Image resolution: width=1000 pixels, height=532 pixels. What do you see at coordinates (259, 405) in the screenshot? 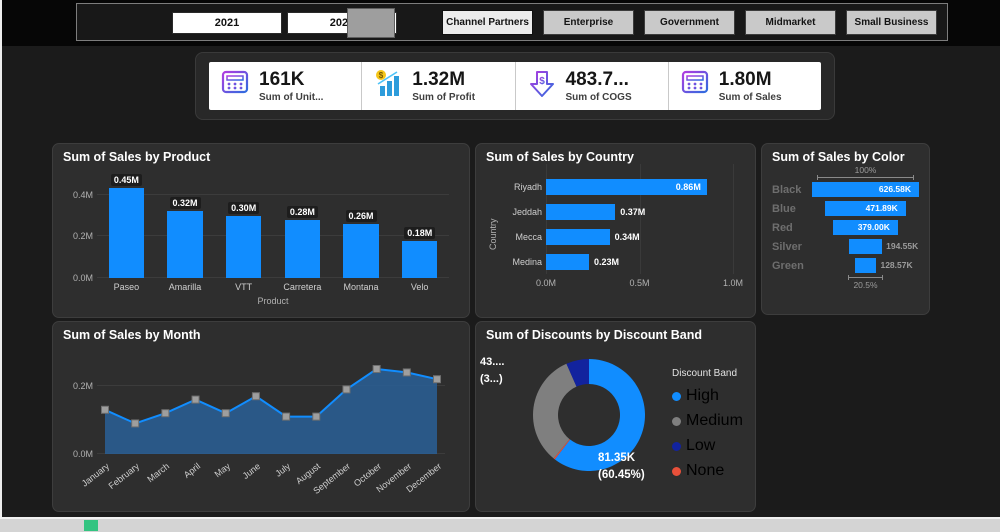
I see `area-plot: 0.0M 0.2M` at bounding box center [259, 405].